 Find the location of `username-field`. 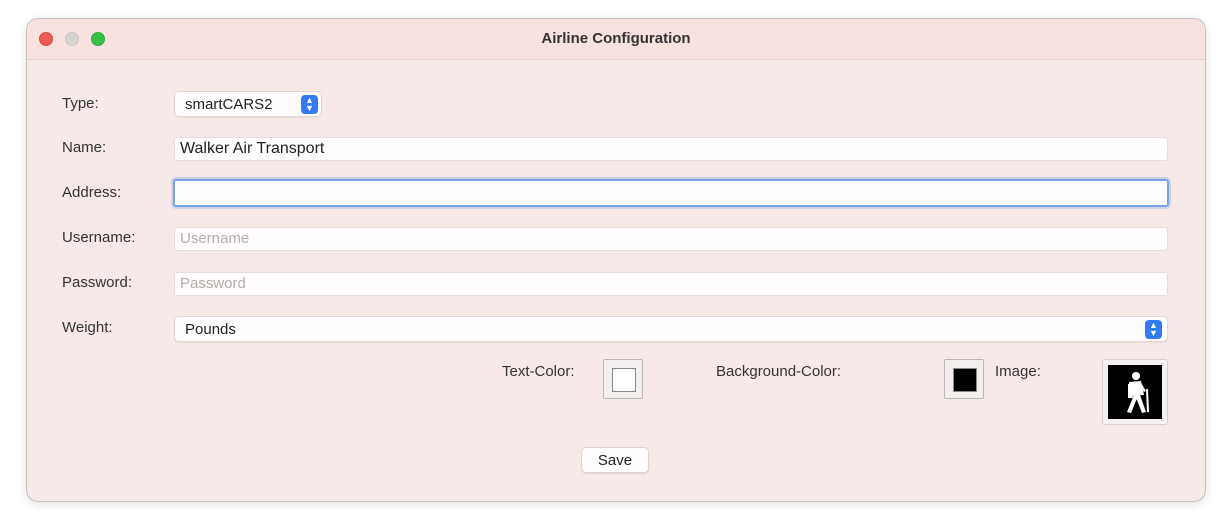

username-field is located at coordinates (671, 239).